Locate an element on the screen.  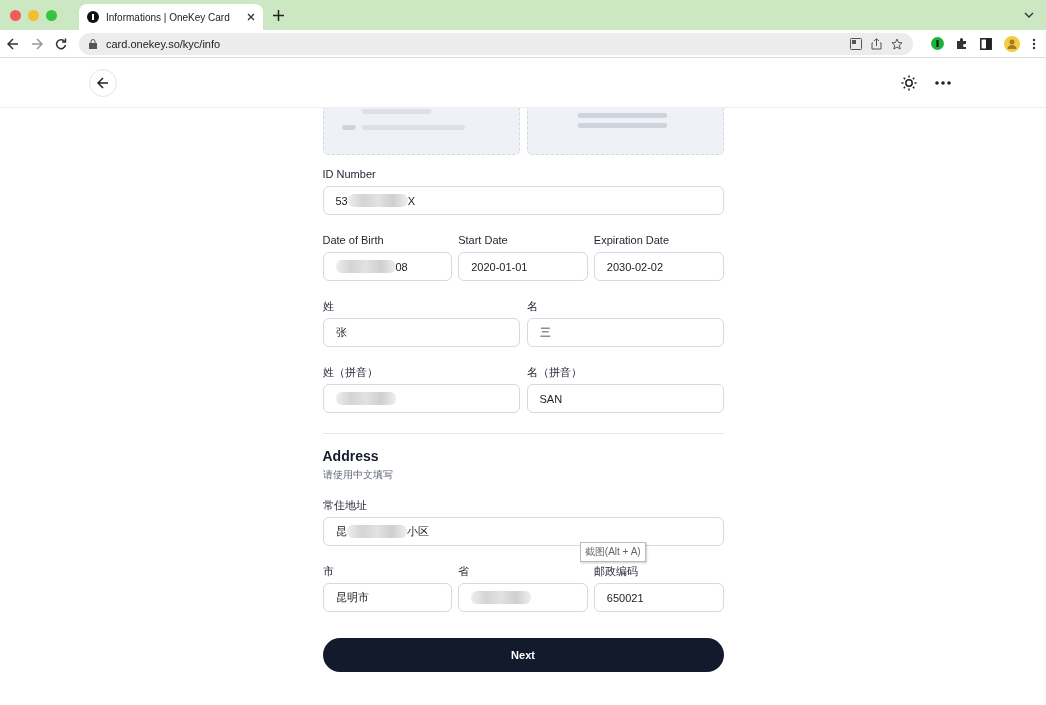
theme-sun-icon is located at coordinates (909, 82).